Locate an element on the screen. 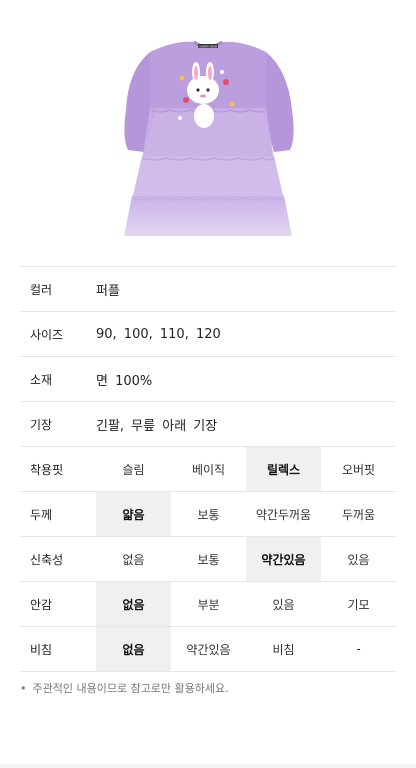 The image size is (416, 768). disclaimer-text: 주관적인 내용이므로 참고로만 활용하세요. is located at coordinates (130, 688).